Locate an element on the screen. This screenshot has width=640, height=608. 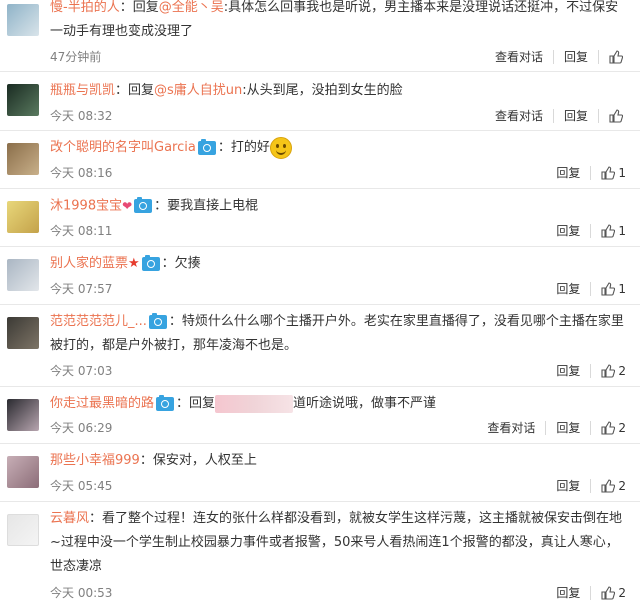
comment-text: 改个聪明的名字叫Garcia ：打的好 is located at coordinates (340, 148).